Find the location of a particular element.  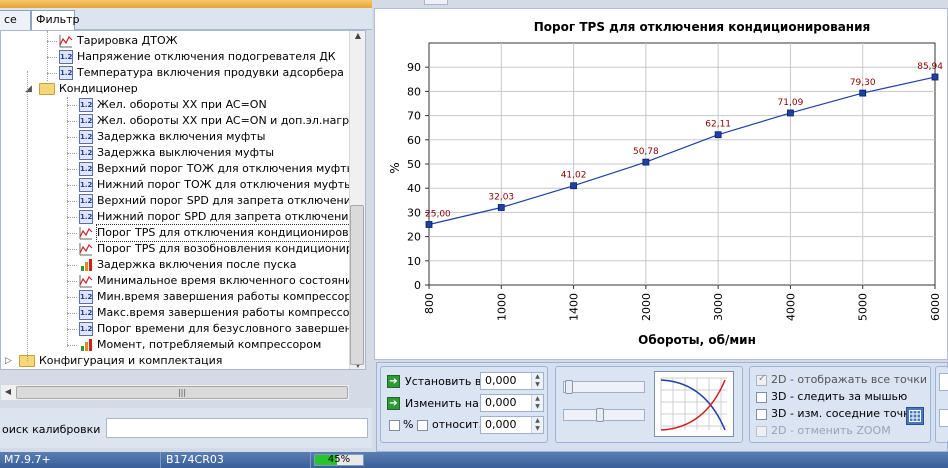

grid-table-button is located at coordinates (915, 416).